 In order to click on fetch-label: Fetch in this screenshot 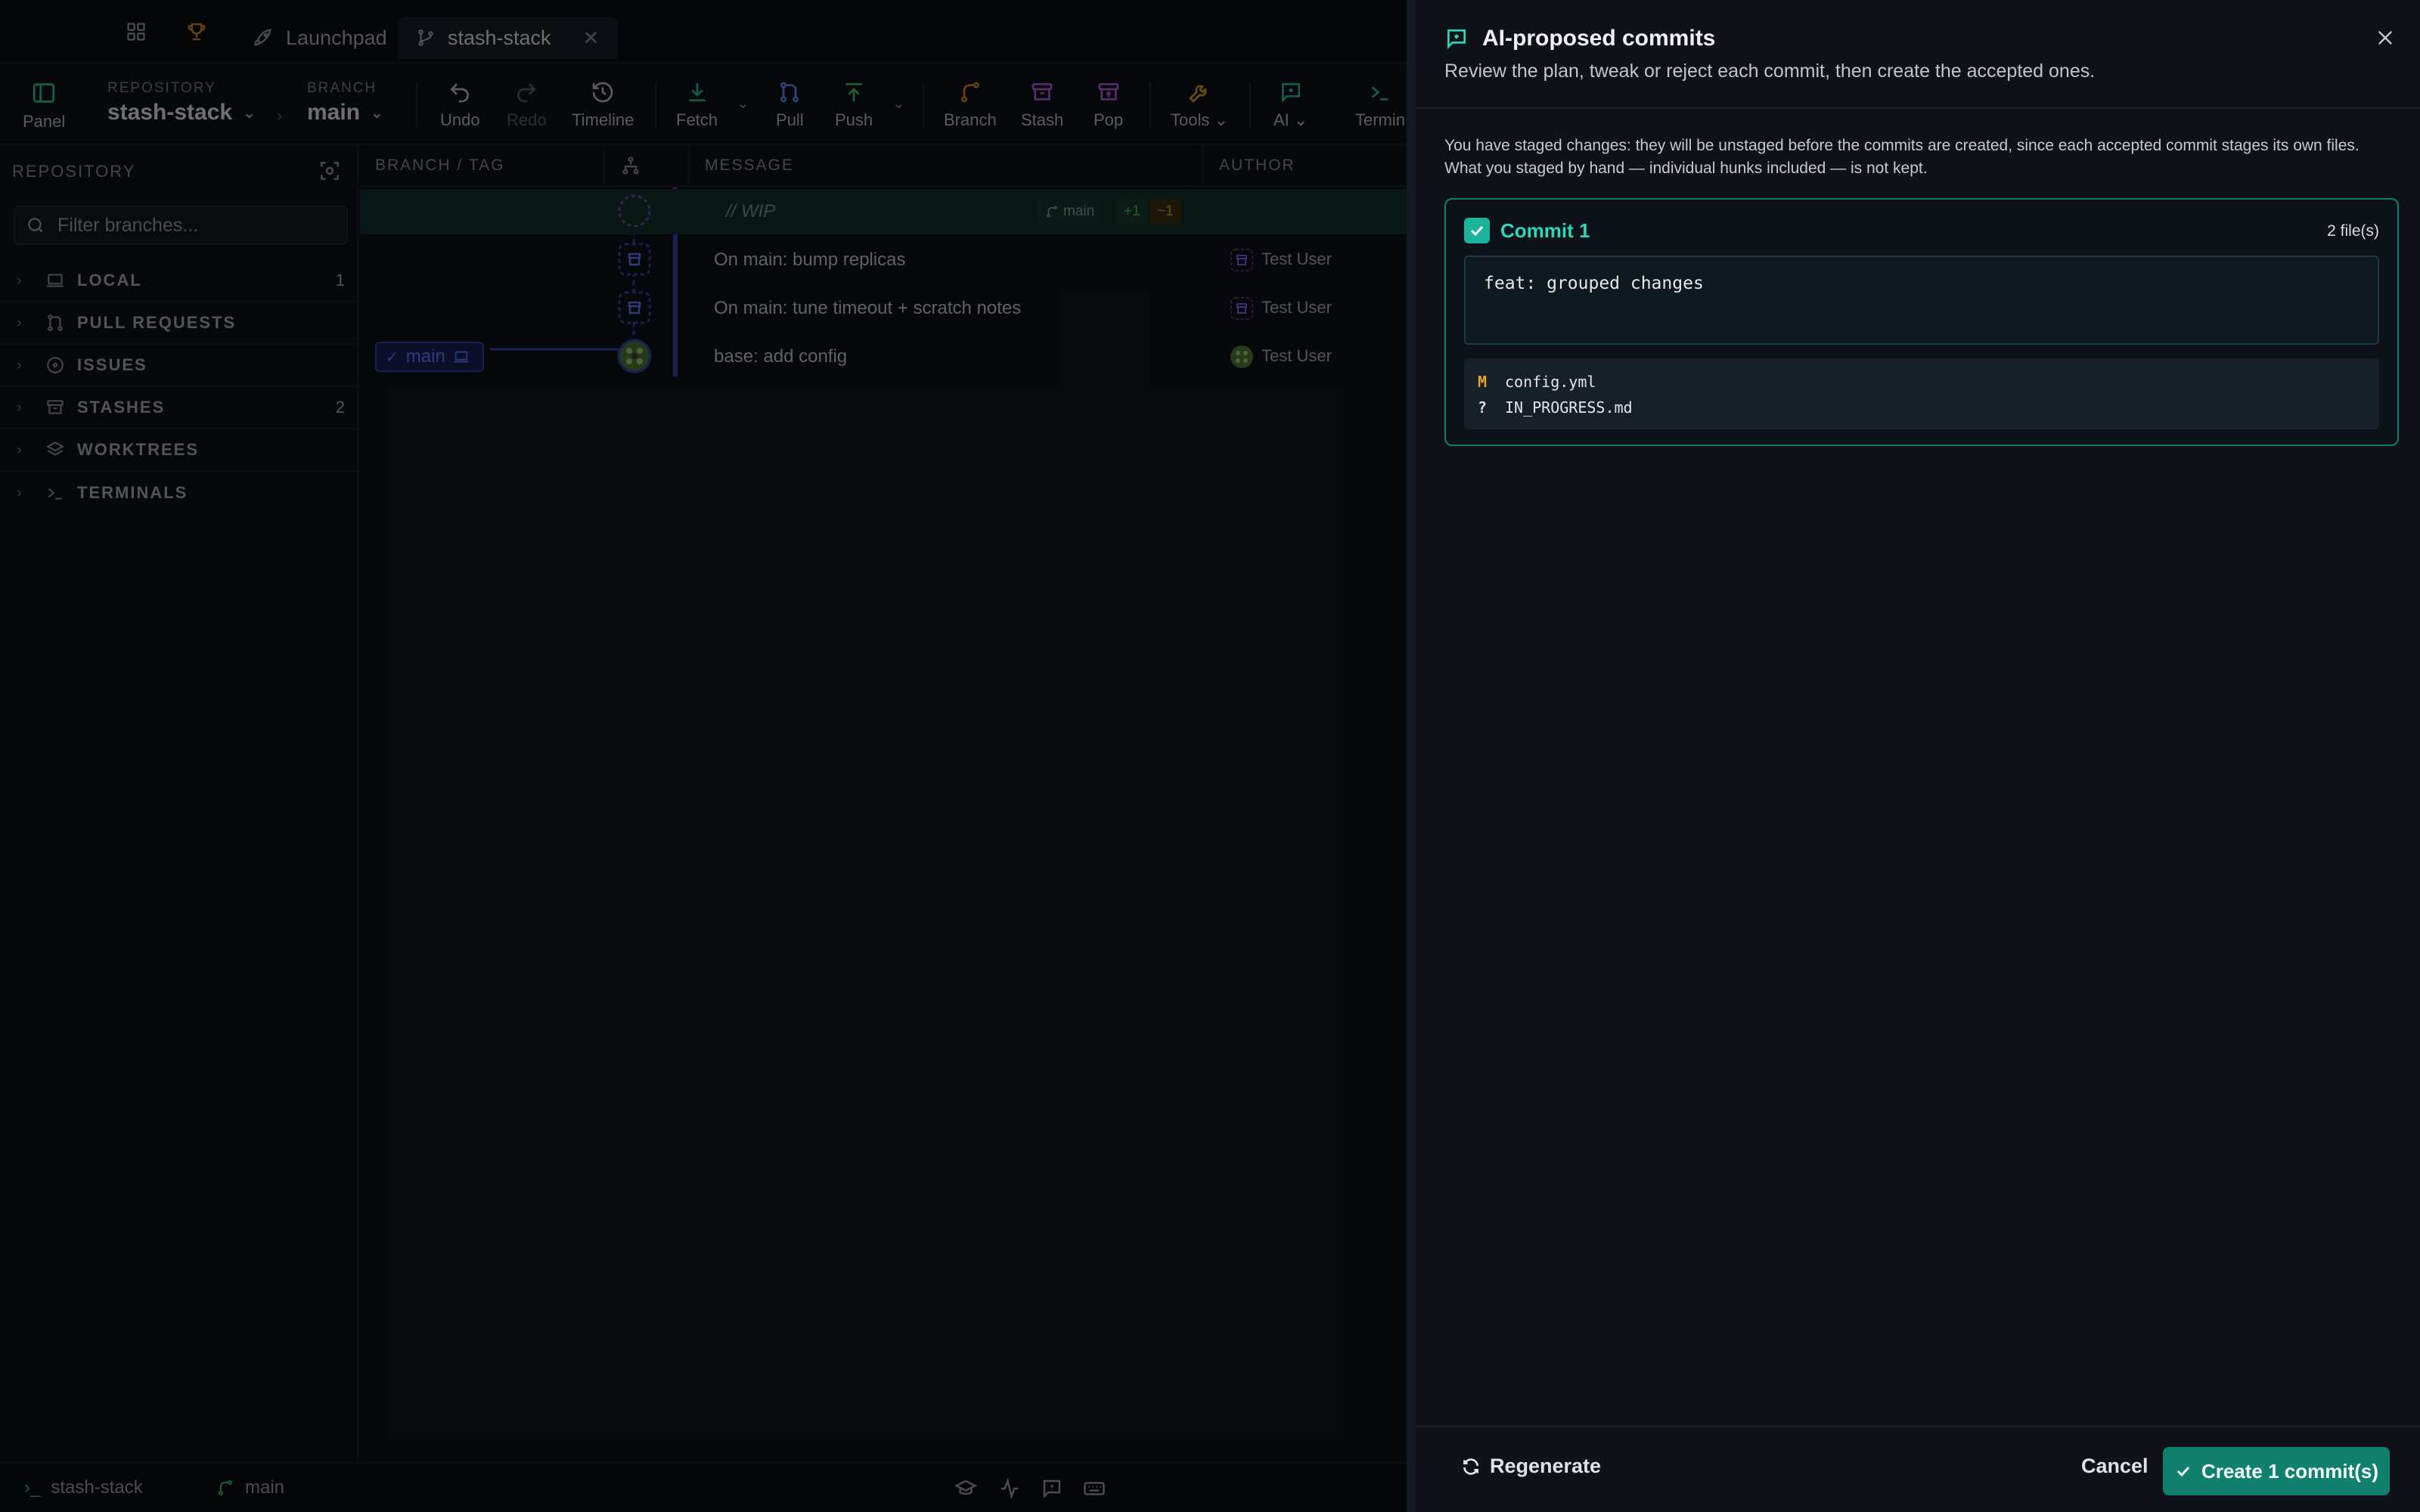, I will do `click(697, 119)`.